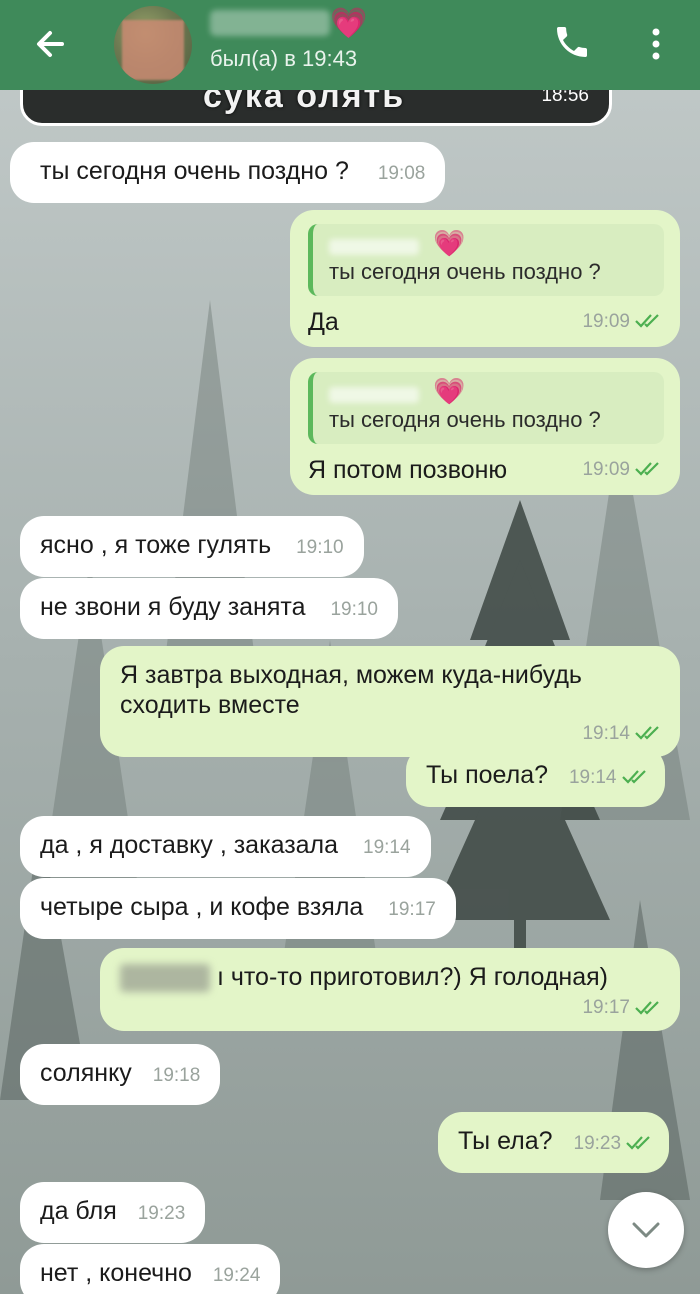 The width and height of the screenshot is (700, 1294). Describe the element at coordinates (270, 23) in the screenshot. I see `contact-name-redacted` at that location.